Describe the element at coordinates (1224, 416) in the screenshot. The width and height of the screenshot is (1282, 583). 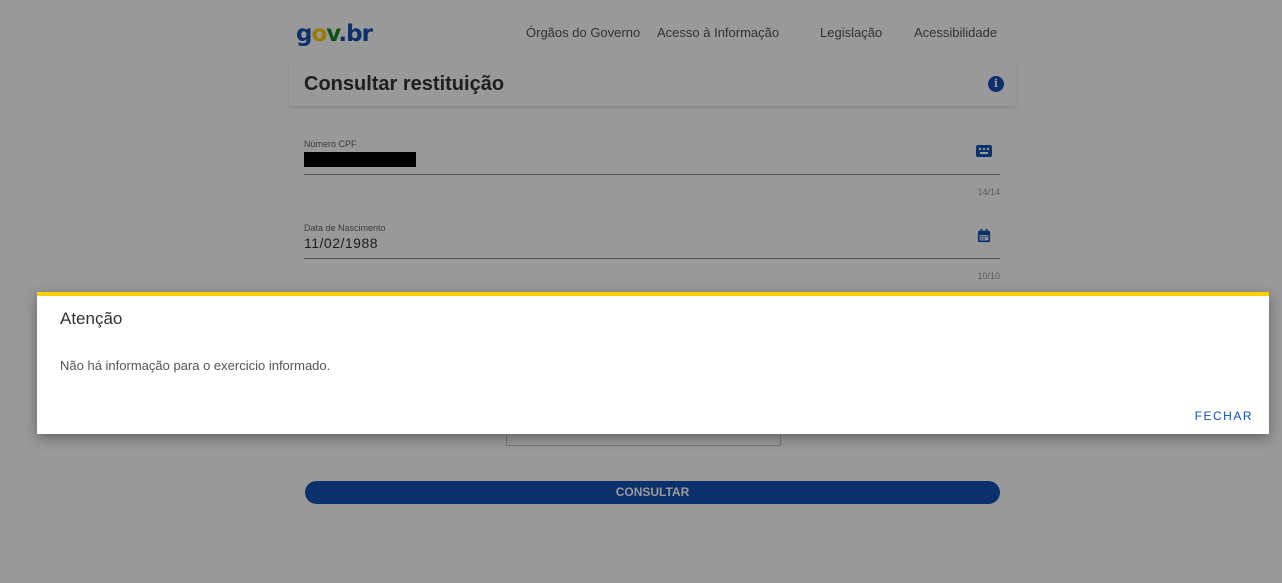
I see `close-button: FECHAR` at that location.